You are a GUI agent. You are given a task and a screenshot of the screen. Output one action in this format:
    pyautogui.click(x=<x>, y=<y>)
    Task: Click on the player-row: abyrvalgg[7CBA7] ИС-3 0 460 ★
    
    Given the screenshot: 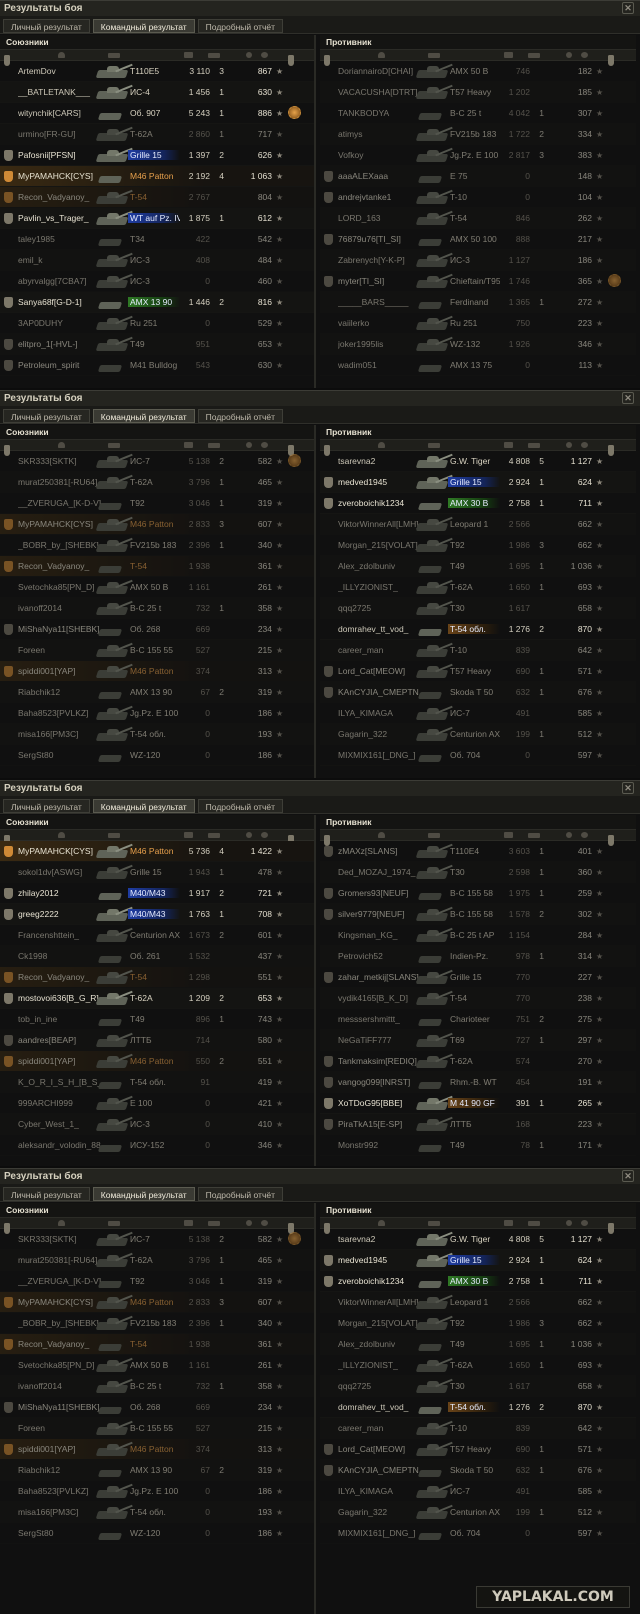 What is the action you would take?
    pyautogui.click(x=157, y=281)
    